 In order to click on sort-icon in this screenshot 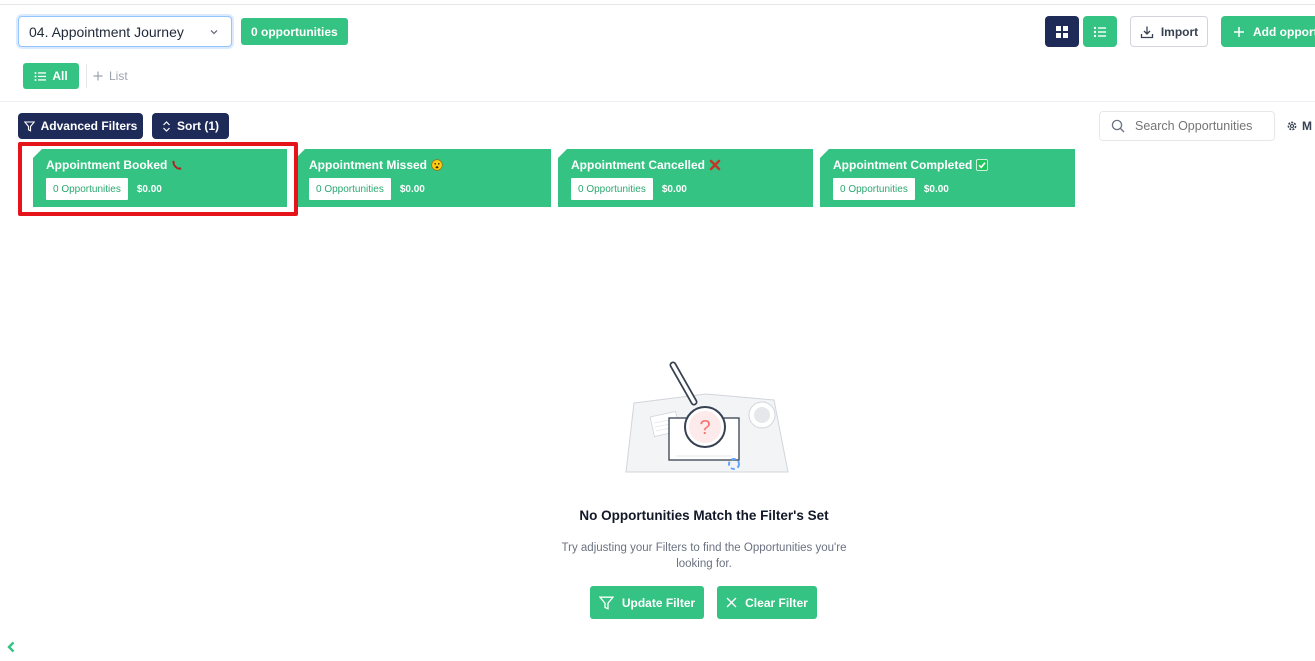, I will do `click(166, 126)`.